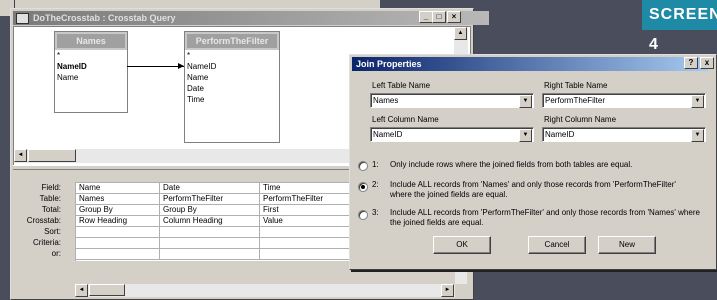  What do you see at coordinates (118, 199) in the screenshot?
I see `grid-cell: Names` at bounding box center [118, 199].